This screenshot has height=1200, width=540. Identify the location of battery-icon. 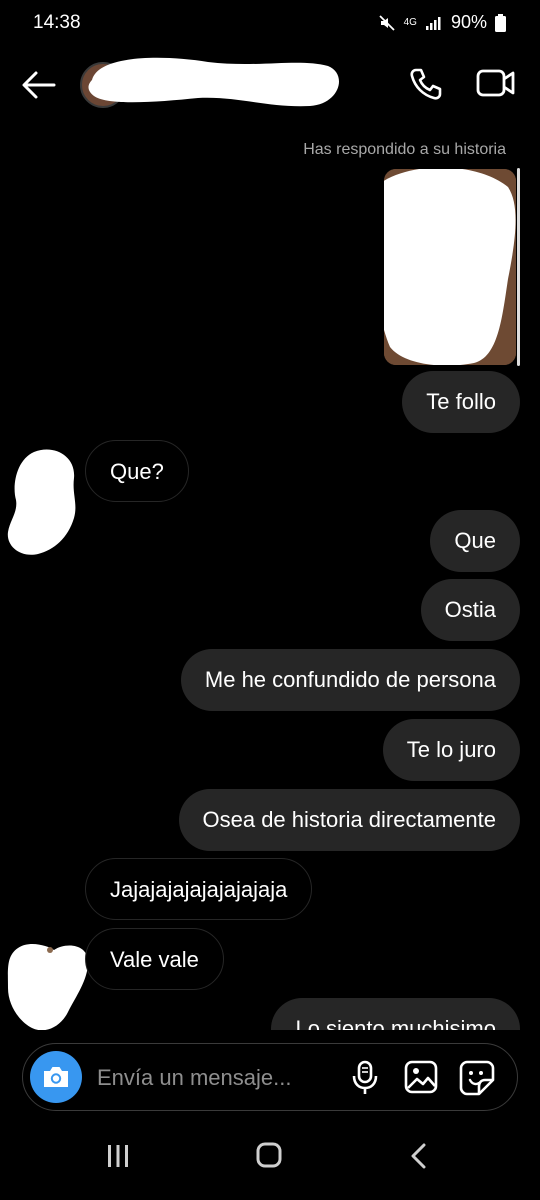
(500, 22).